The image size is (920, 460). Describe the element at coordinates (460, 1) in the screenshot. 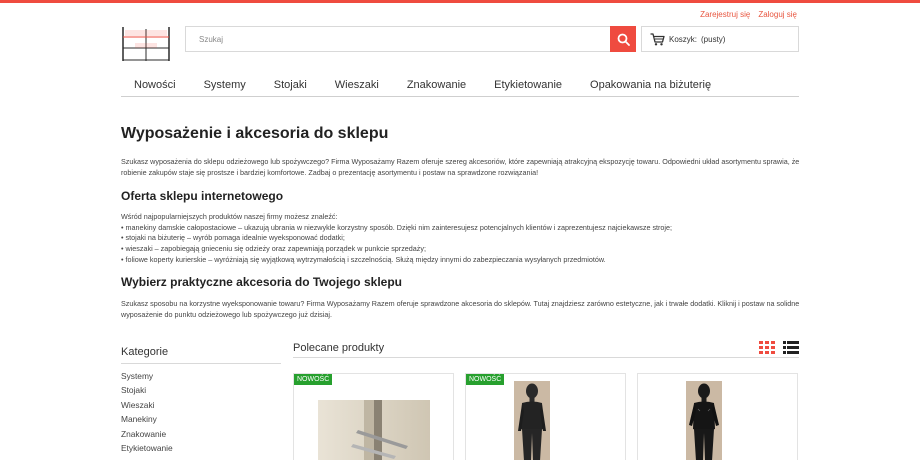

I see `top-accent-bar` at that location.